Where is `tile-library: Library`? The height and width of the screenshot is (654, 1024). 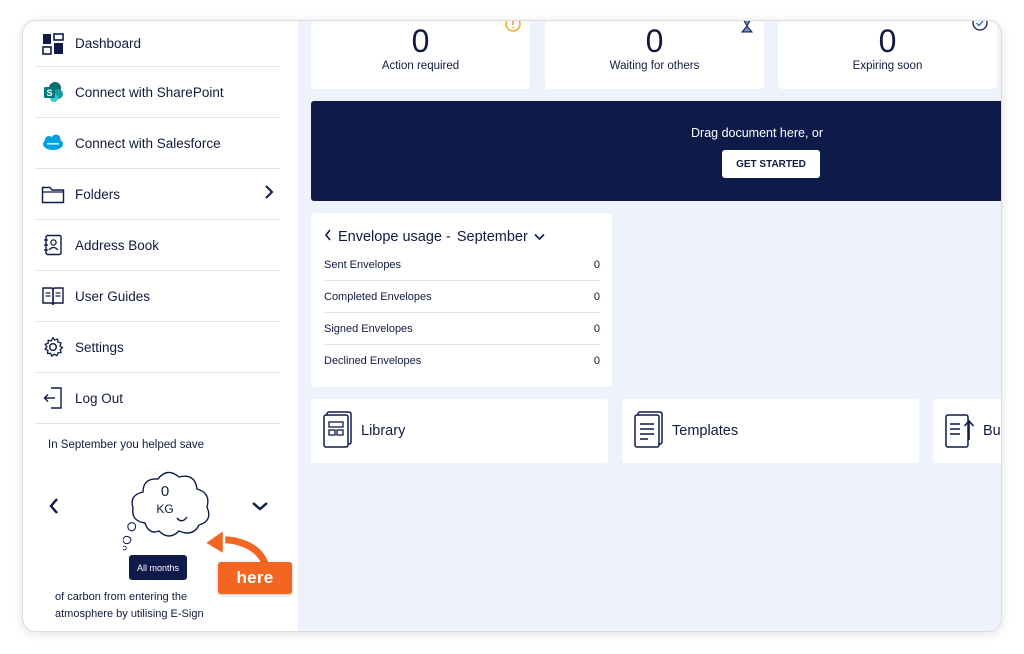 tile-library: Library is located at coordinates (459, 431).